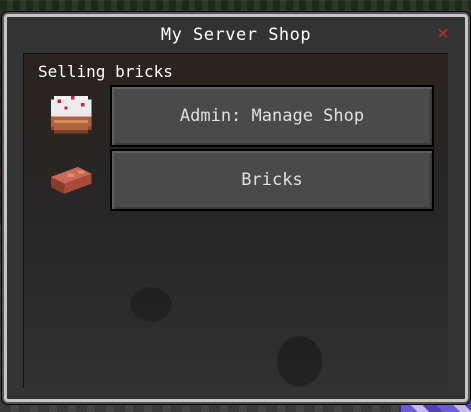  What do you see at coordinates (272, 116) in the screenshot?
I see `admin-manage-shop-button: Admin: Manage Shop` at bounding box center [272, 116].